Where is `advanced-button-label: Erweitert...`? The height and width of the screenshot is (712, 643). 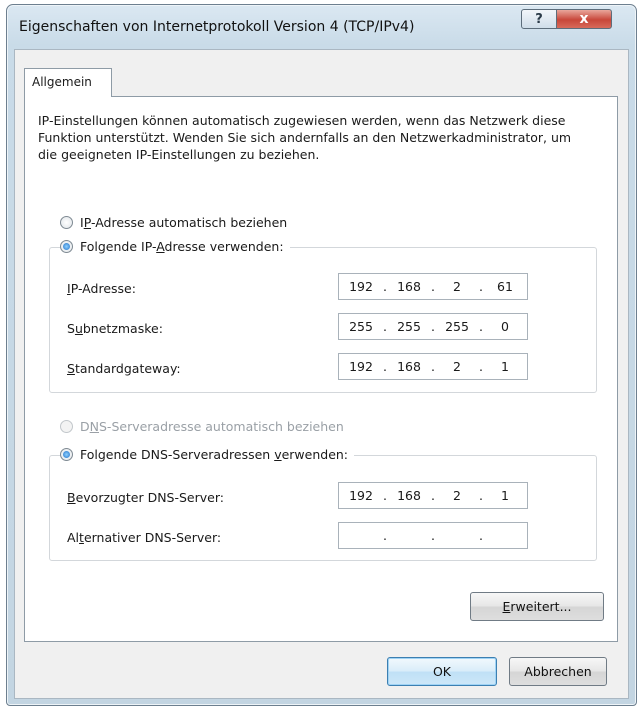
advanced-button-label: Erweitert... is located at coordinates (537, 606).